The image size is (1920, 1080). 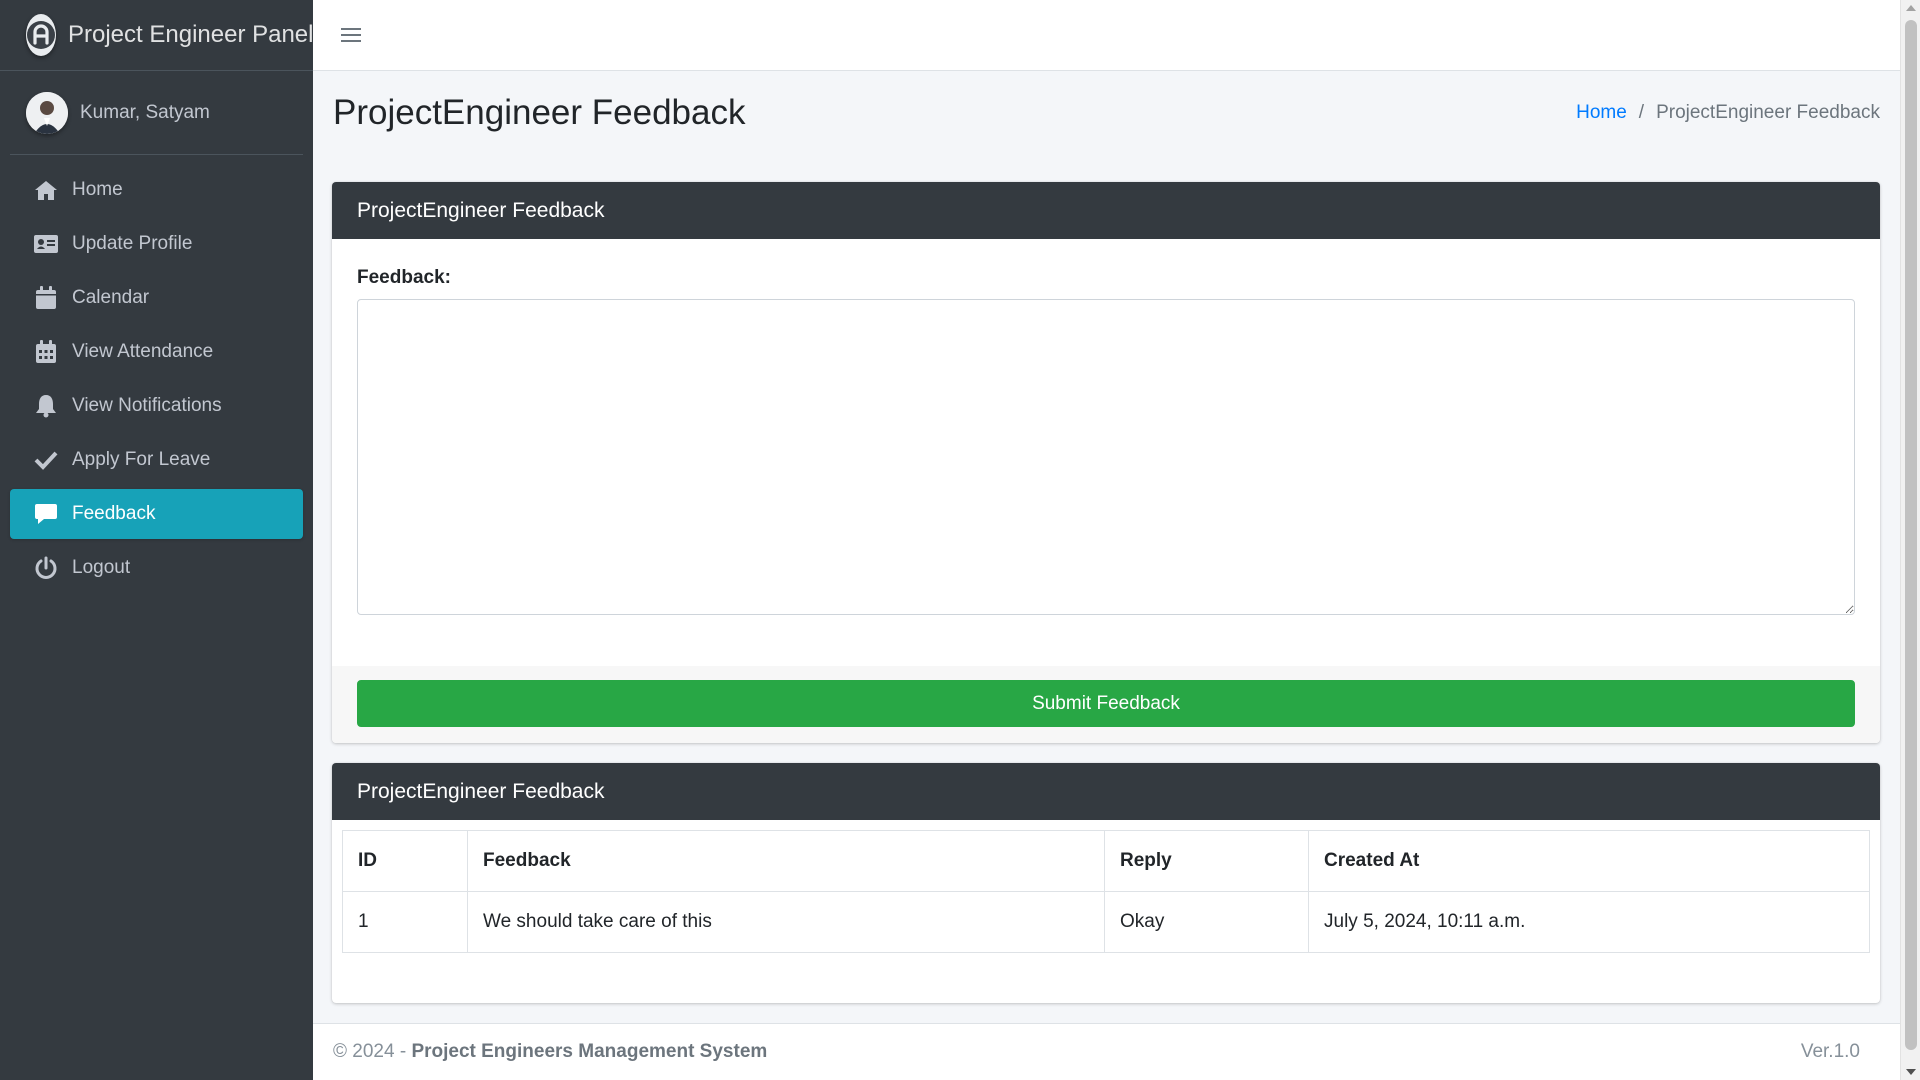 What do you see at coordinates (1830, 1051) in the screenshot?
I see `footer-version: Ver.1.0` at bounding box center [1830, 1051].